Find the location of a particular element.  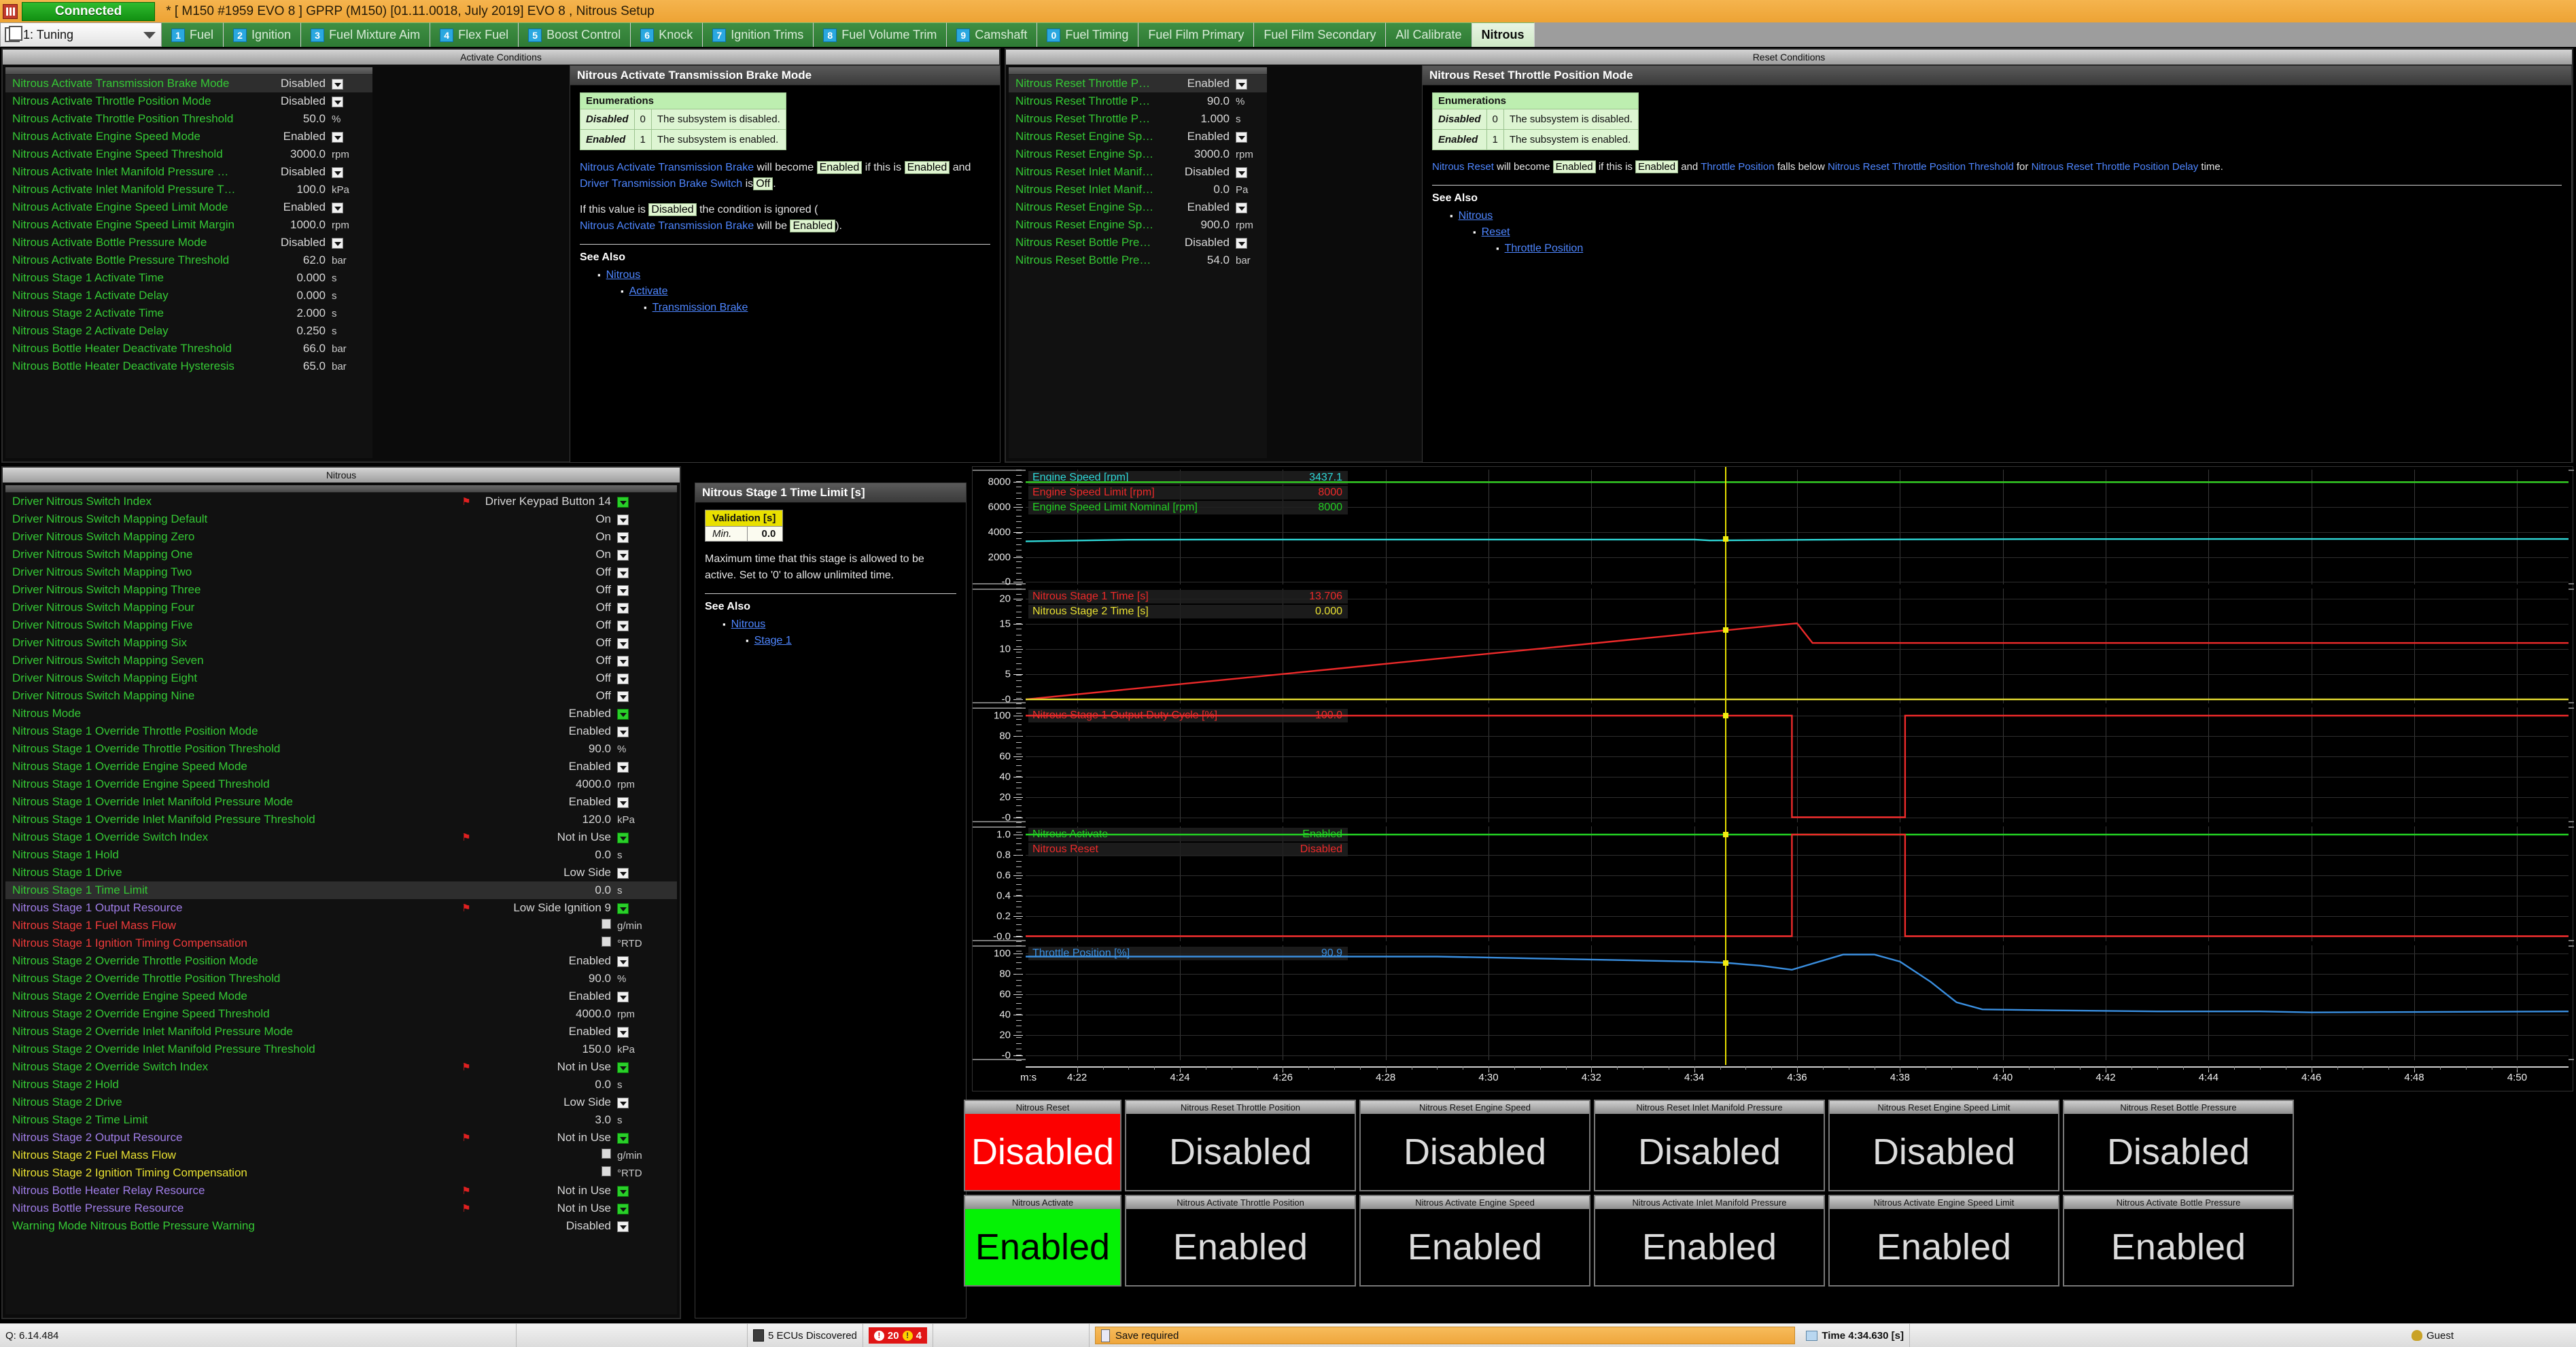

status-tile: Nitrous Reset Disabled is located at coordinates (1042, 1145).